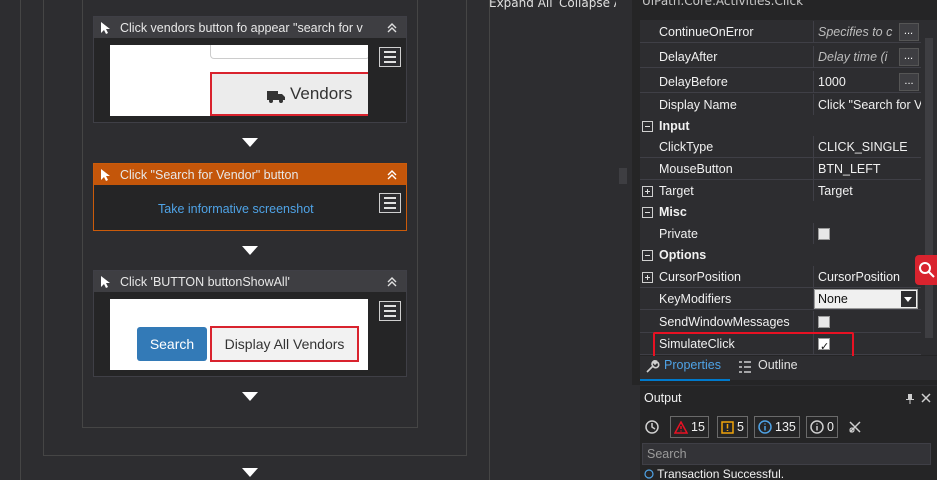 This screenshot has width=937, height=480. Describe the element at coordinates (105, 27) in the screenshot. I see `cursor-icon` at that location.